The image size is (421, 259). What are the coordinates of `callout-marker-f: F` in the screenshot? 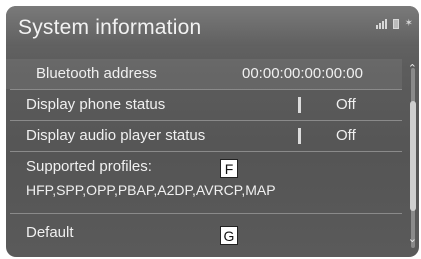 It's located at (229, 168).